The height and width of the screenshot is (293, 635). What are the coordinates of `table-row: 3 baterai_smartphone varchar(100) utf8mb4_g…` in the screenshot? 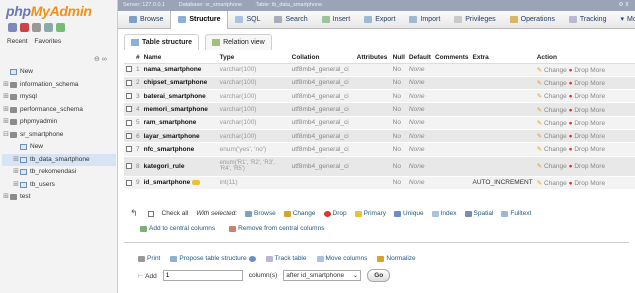 It's located at (379, 96).